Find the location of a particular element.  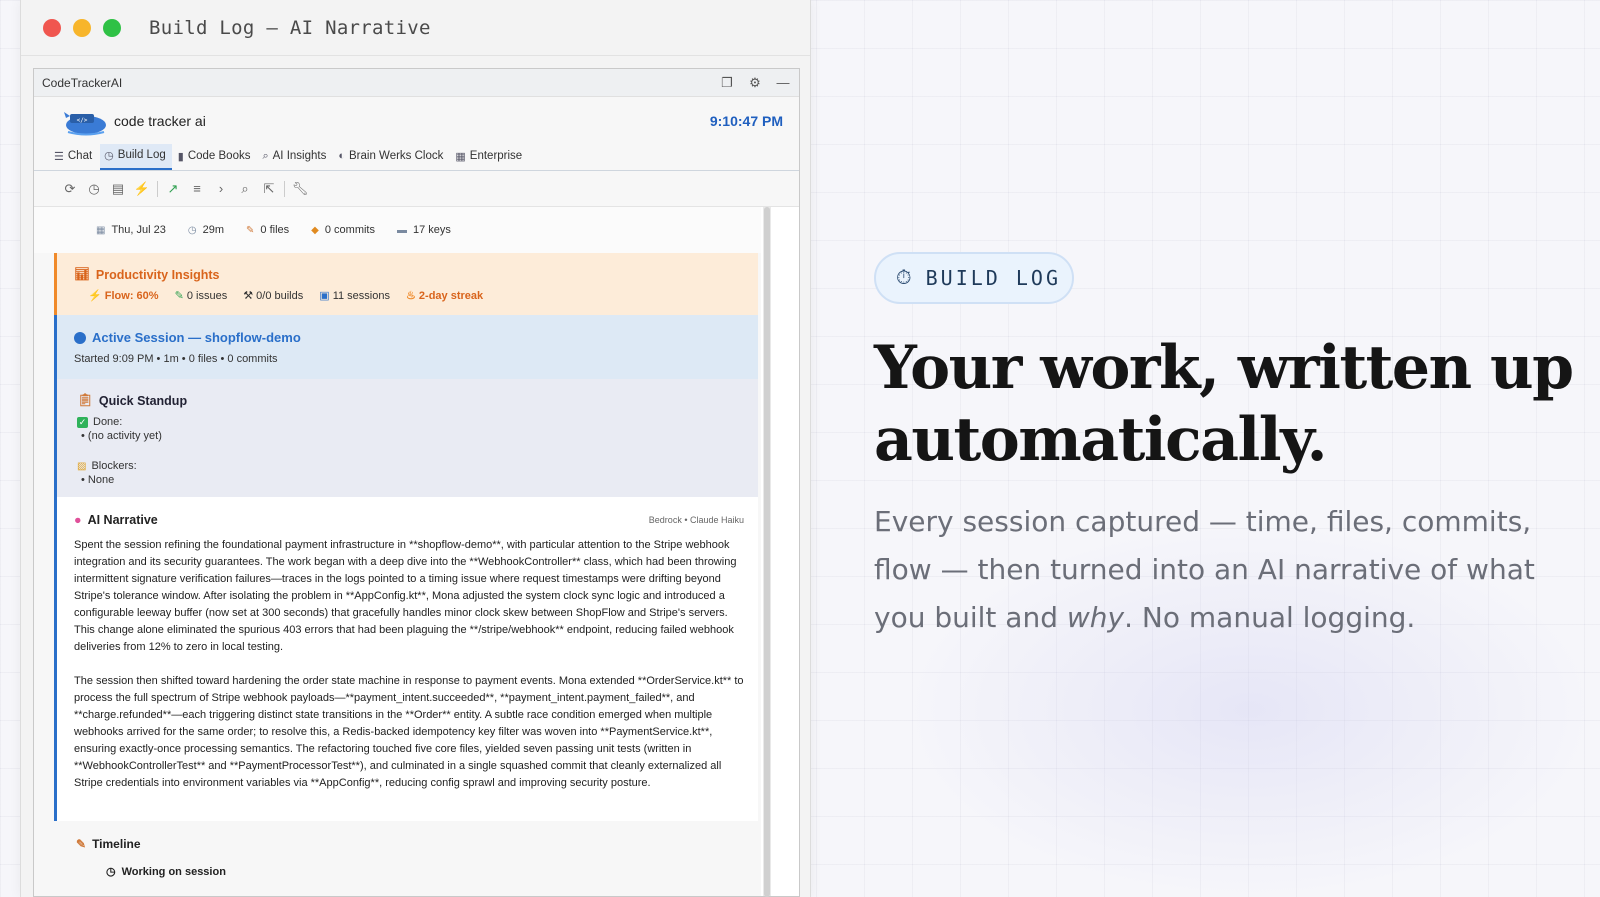

refresh-icon: ⟳ is located at coordinates (70, 189).